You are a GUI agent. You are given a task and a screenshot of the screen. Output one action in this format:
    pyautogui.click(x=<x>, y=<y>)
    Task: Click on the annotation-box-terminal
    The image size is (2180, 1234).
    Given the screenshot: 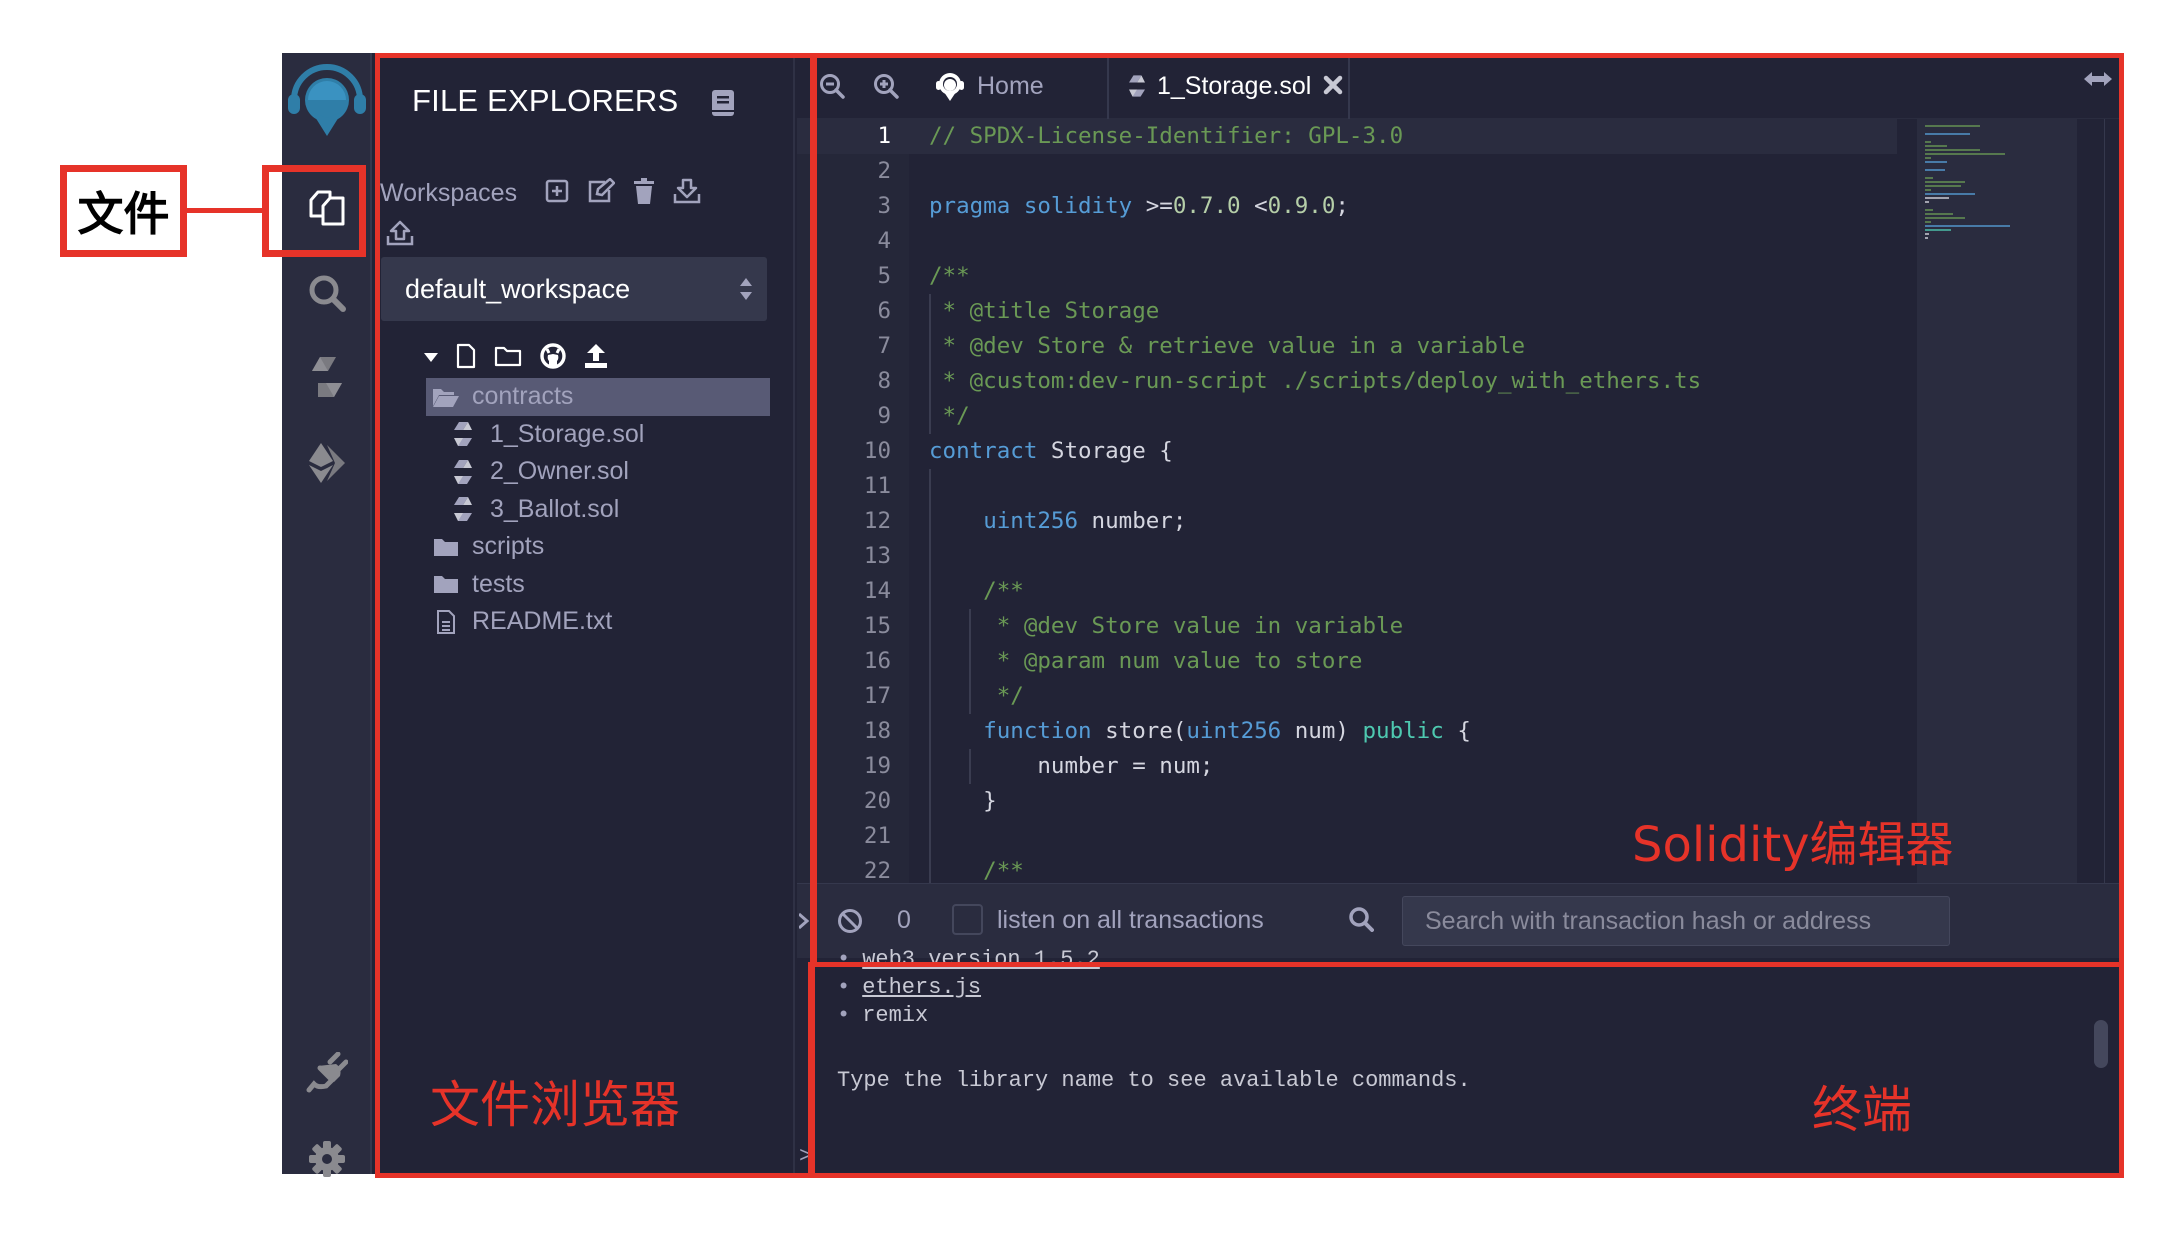 What is the action you would take?
    pyautogui.click(x=1466, y=1070)
    